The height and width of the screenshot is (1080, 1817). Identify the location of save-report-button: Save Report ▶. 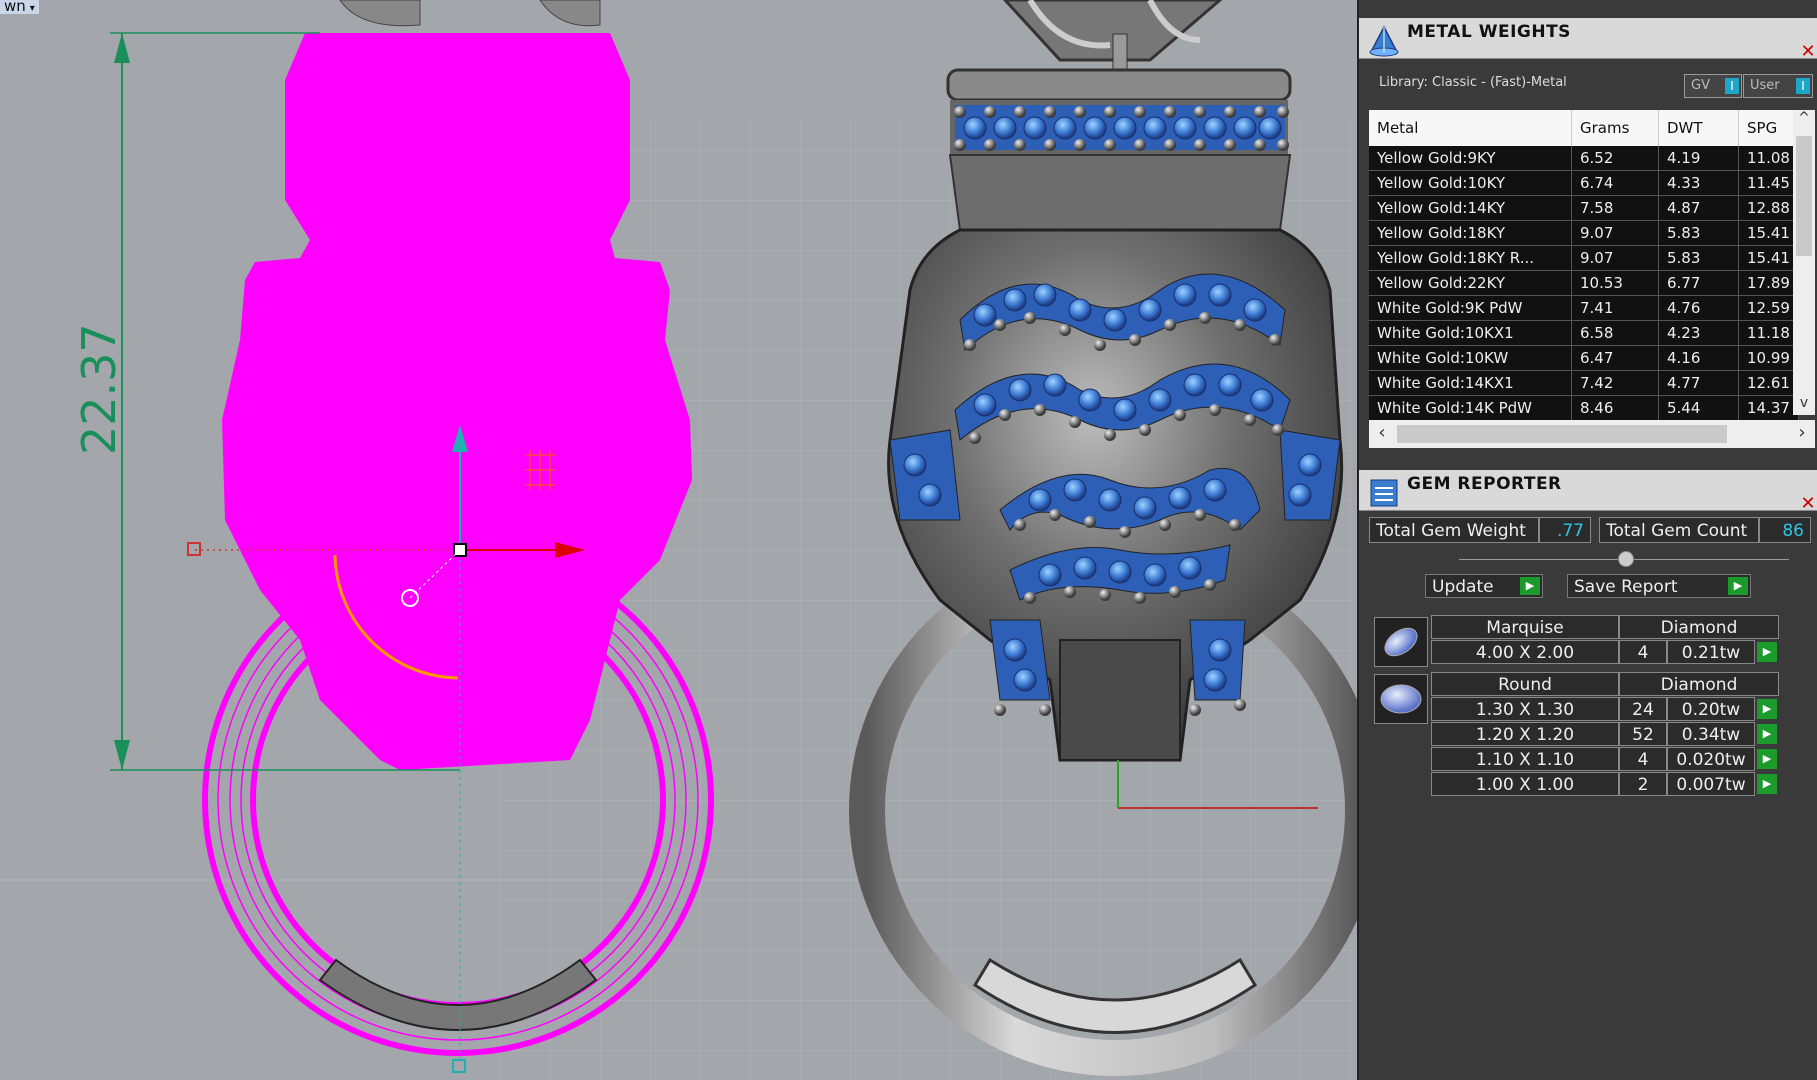
(1659, 586).